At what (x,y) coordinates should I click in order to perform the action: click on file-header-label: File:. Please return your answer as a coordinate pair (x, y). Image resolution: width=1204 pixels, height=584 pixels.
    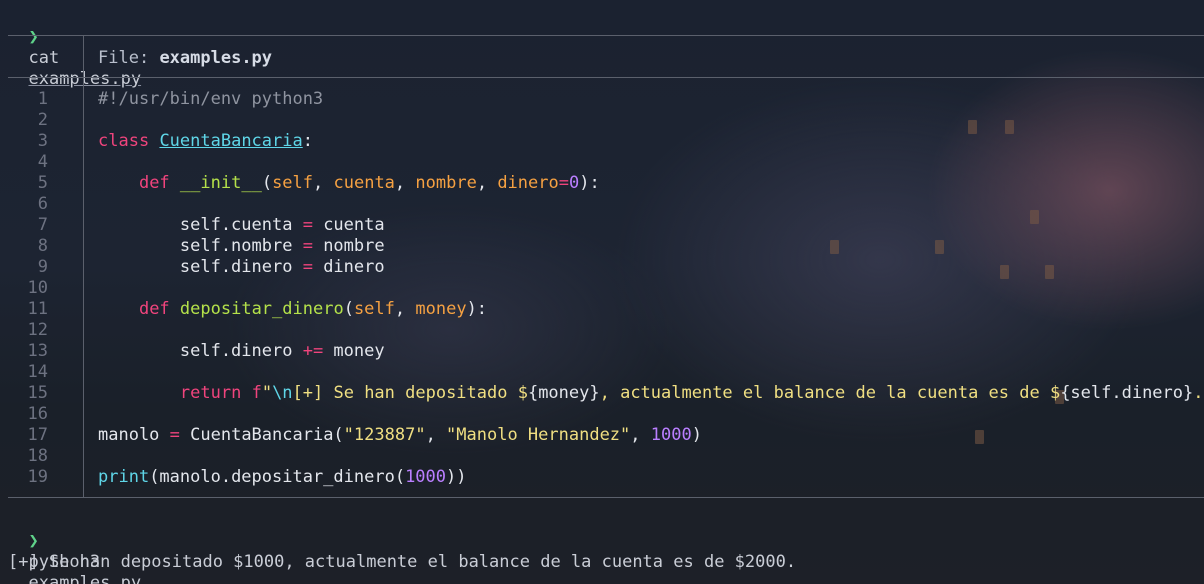
    Looking at the image, I should click on (124, 58).